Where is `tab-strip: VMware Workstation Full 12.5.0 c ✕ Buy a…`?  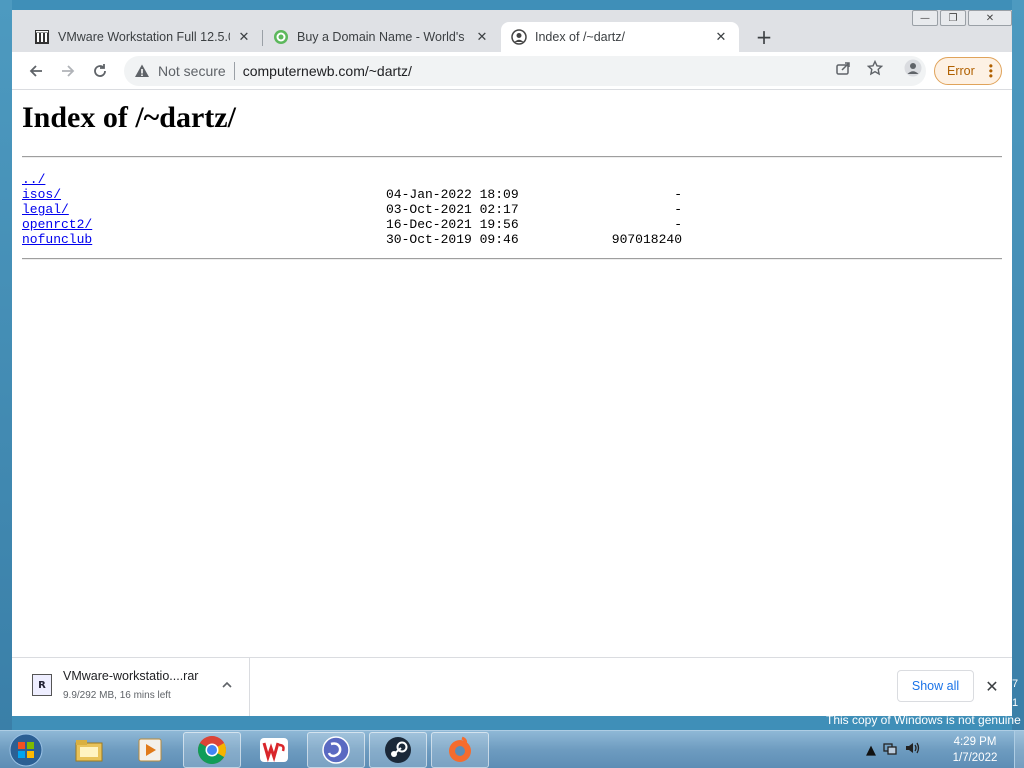 tab-strip: VMware Workstation Full 12.5.0 c ✕ Buy a… is located at coordinates (512, 35).